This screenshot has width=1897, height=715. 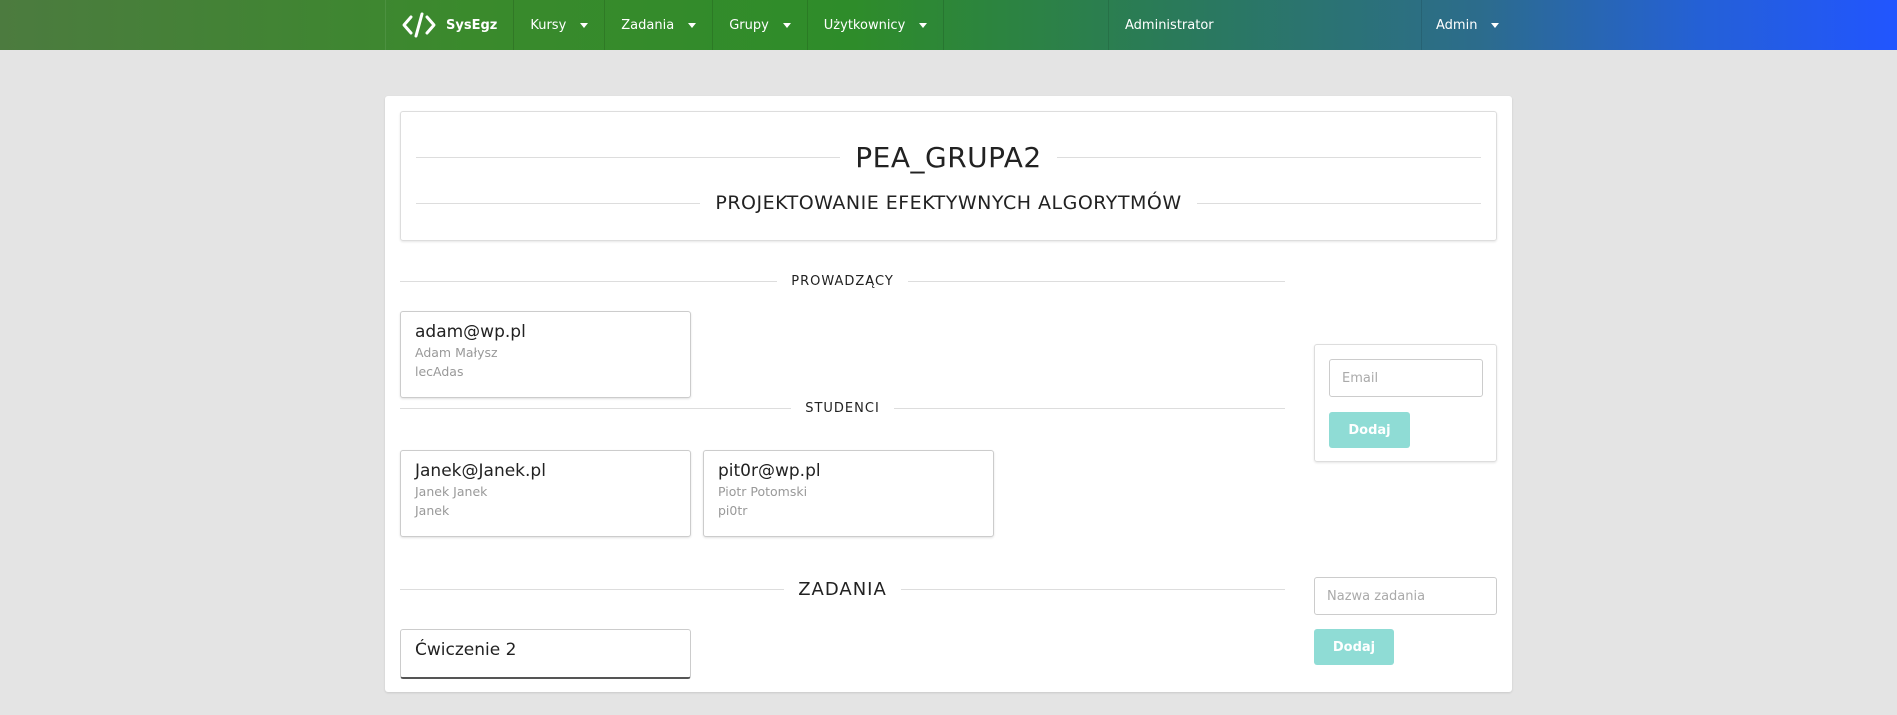 What do you see at coordinates (1405, 403) in the screenshot?
I see `add-student-form: Email Dodaj` at bounding box center [1405, 403].